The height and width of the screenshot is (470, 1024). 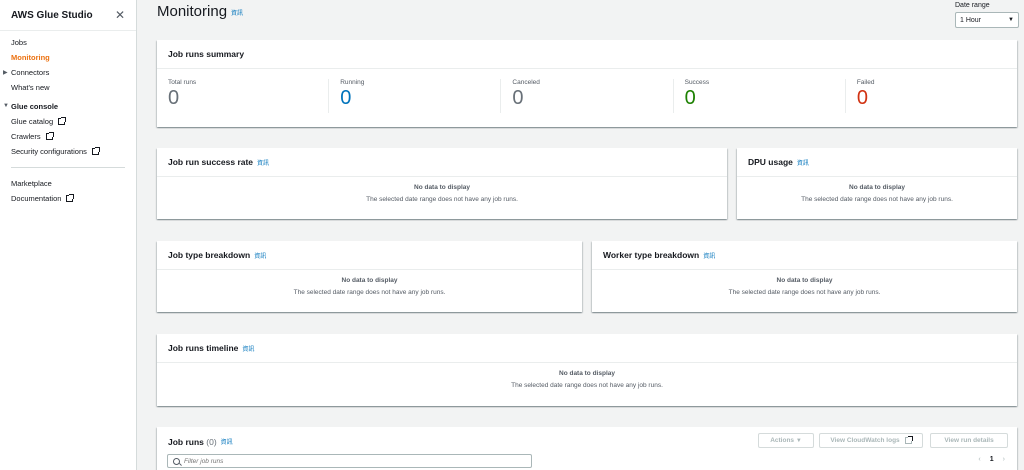 I want to click on metric-label: Canceled, so click(x=526, y=82).